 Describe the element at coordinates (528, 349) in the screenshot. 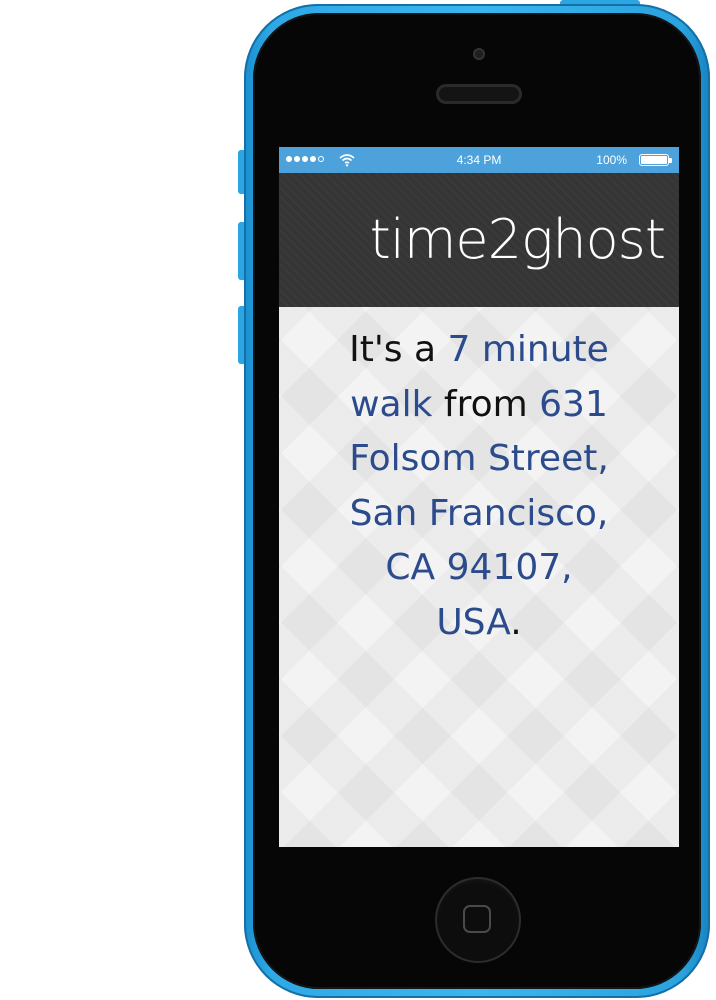

I see `walk-duration: 7 minute` at that location.